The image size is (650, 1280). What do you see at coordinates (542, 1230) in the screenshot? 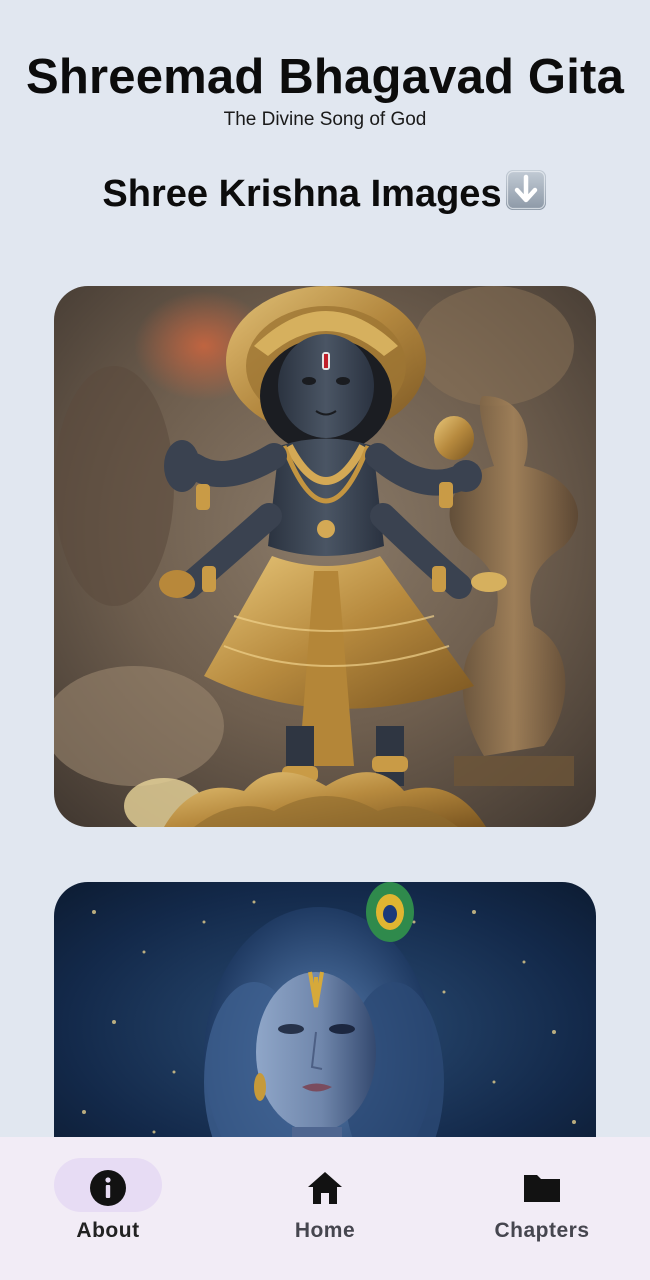
I see `nav-label-chapters: Chapters` at bounding box center [542, 1230].